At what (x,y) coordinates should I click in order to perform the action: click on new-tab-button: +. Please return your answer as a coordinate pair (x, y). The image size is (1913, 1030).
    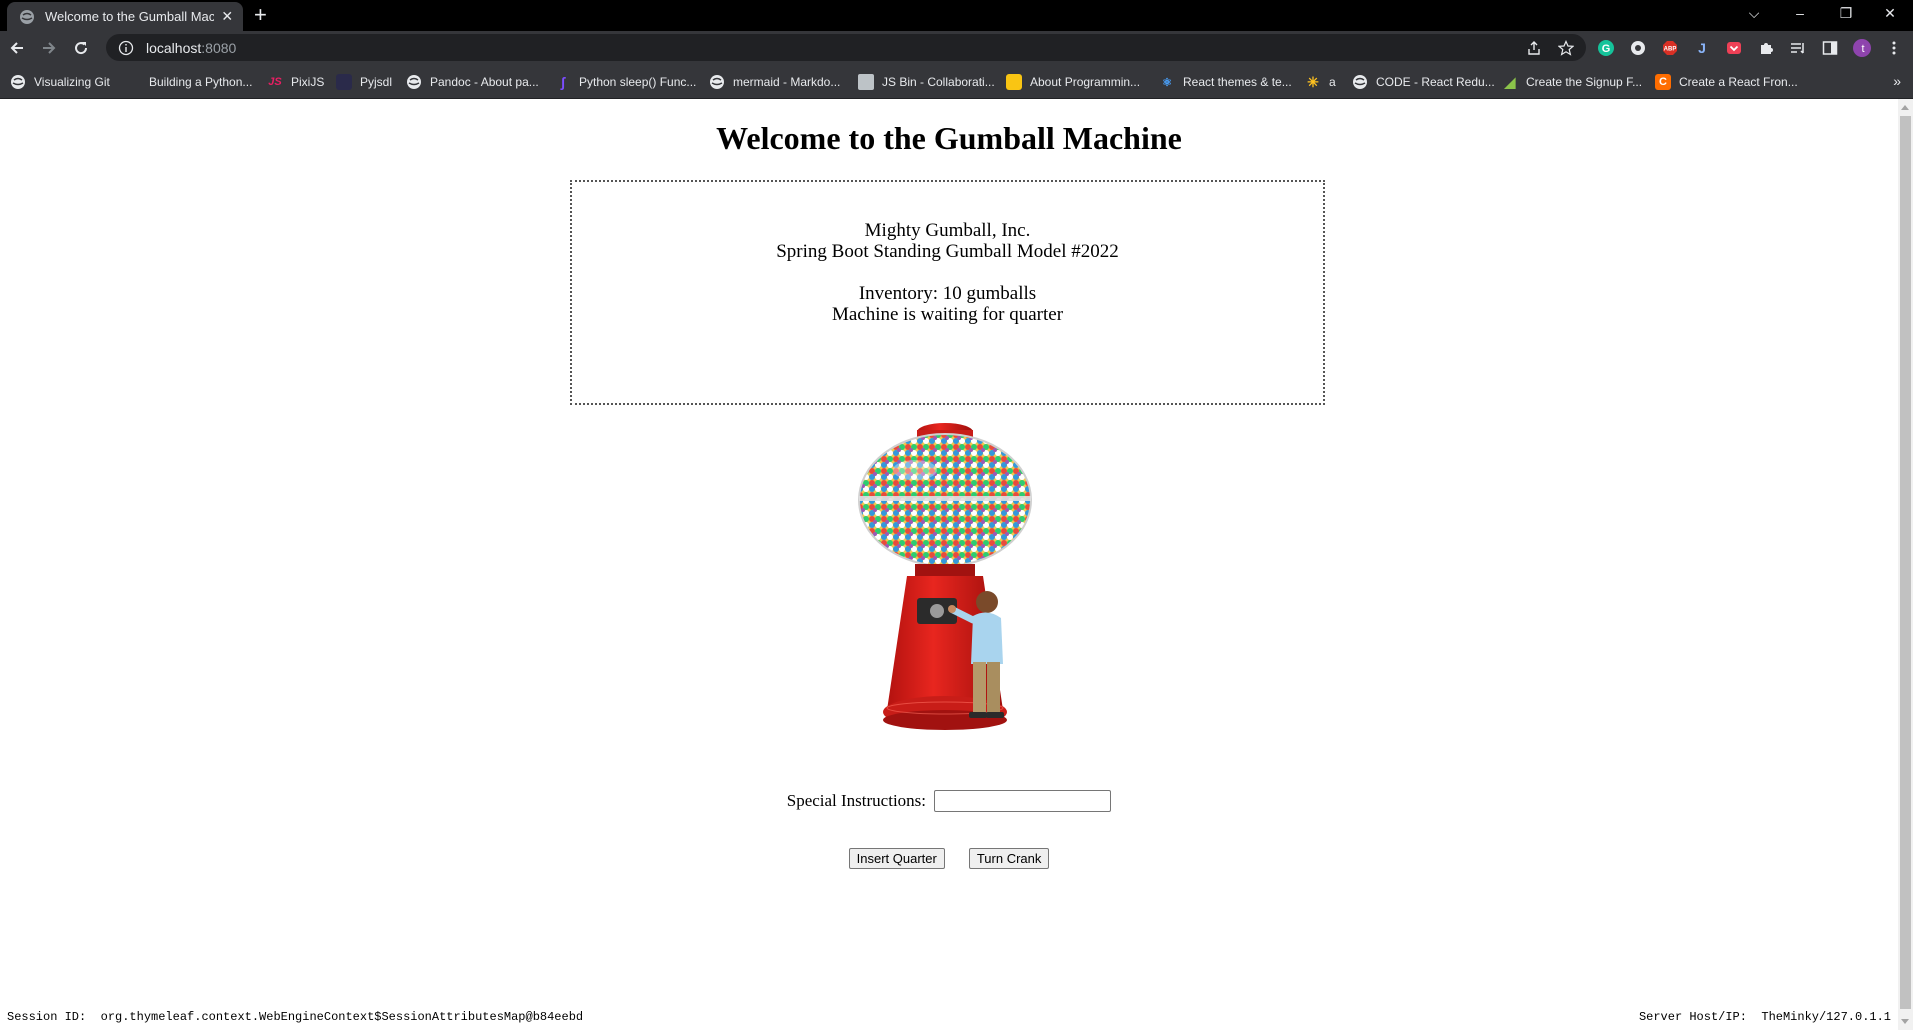
    Looking at the image, I should click on (260, 15).